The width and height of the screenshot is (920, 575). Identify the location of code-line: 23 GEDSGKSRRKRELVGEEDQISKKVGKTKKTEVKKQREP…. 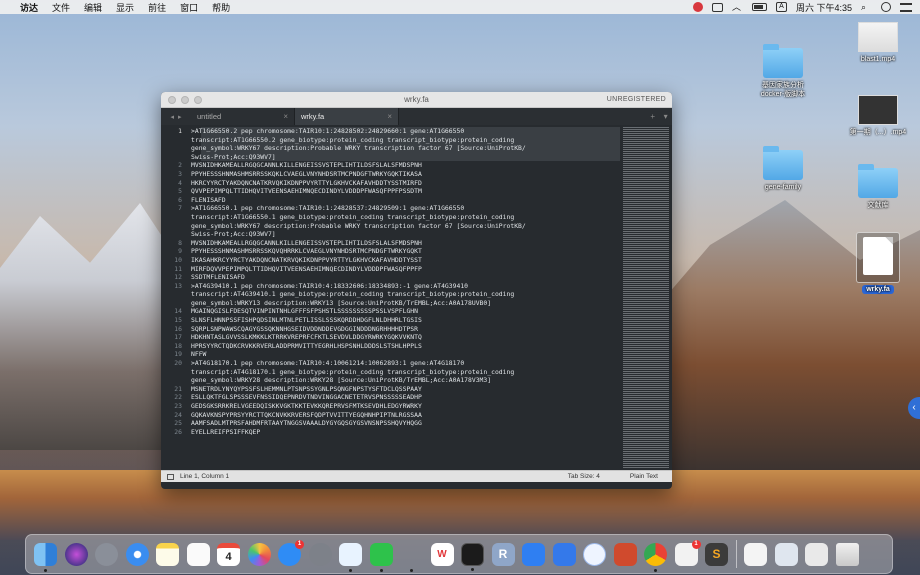
(397, 406).